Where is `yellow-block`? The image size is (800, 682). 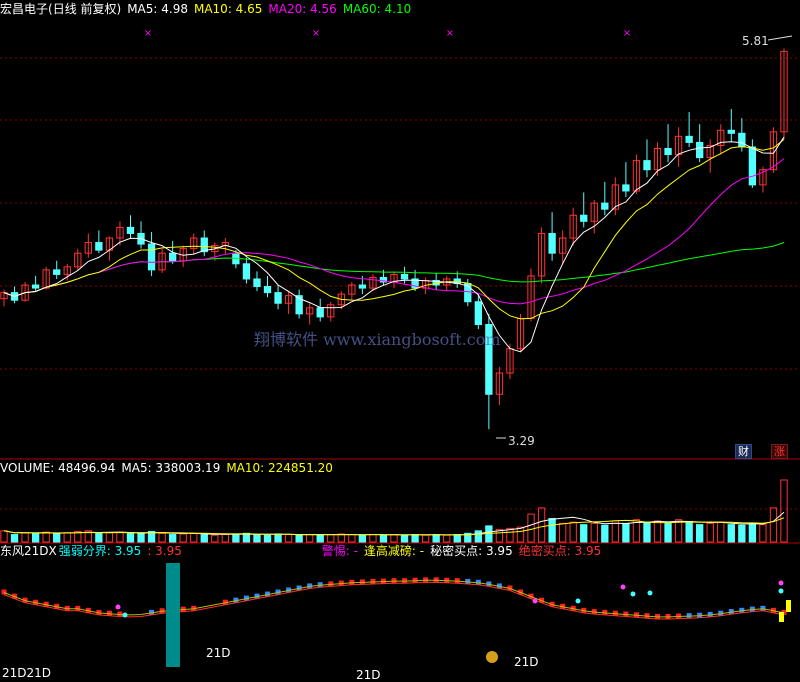 yellow-block is located at coordinates (781, 617).